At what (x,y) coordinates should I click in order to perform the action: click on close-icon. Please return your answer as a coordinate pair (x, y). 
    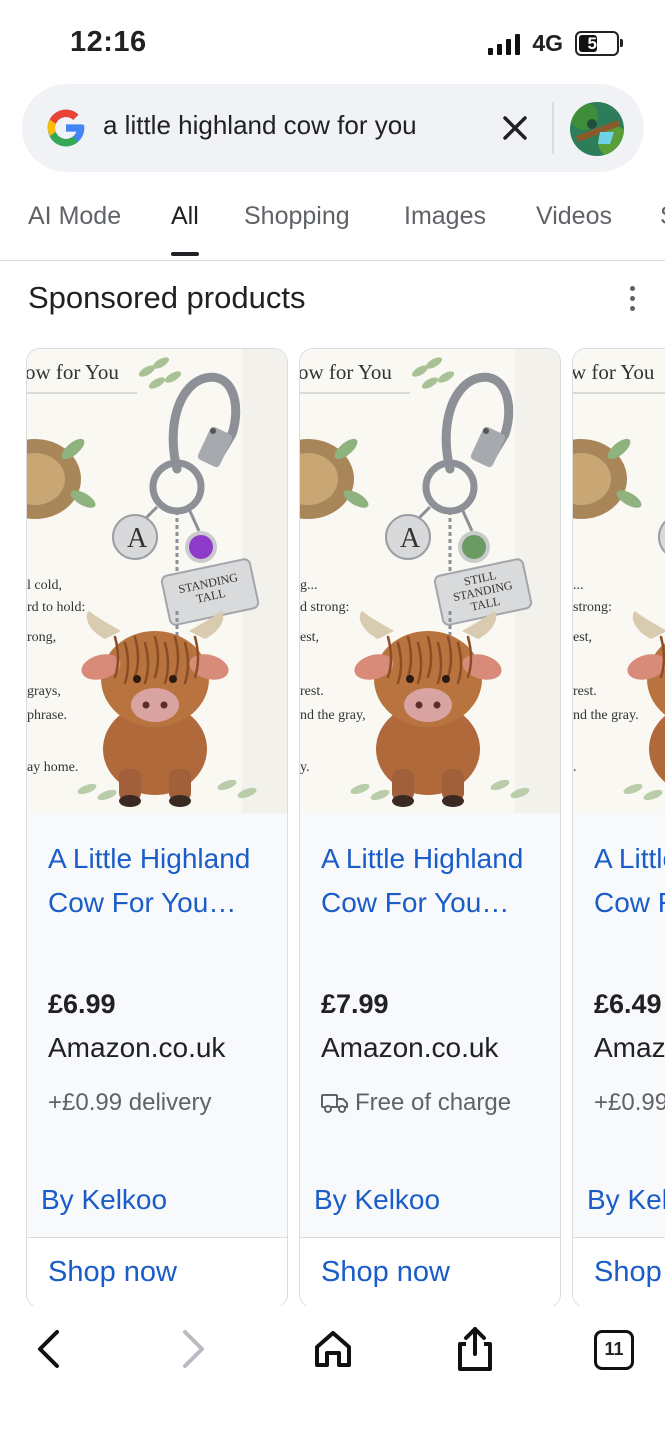
    Looking at the image, I should click on (515, 128).